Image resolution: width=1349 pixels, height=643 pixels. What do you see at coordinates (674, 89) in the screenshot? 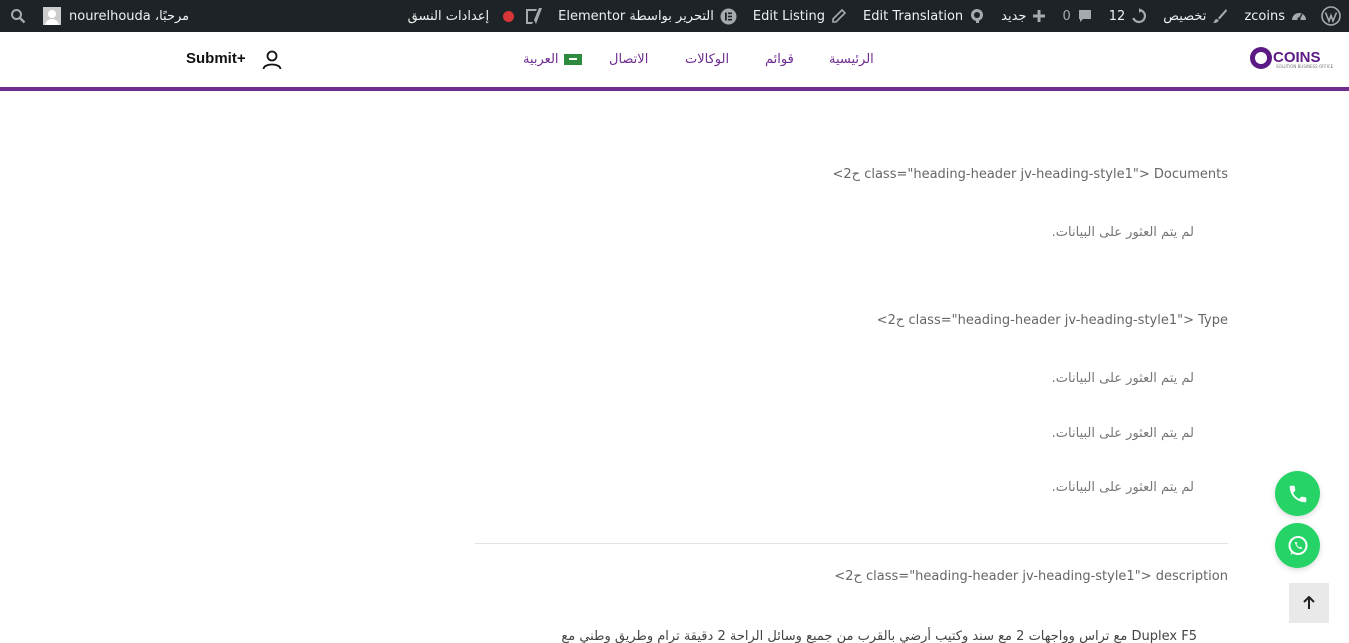
I see `header-accent-line` at bounding box center [674, 89].